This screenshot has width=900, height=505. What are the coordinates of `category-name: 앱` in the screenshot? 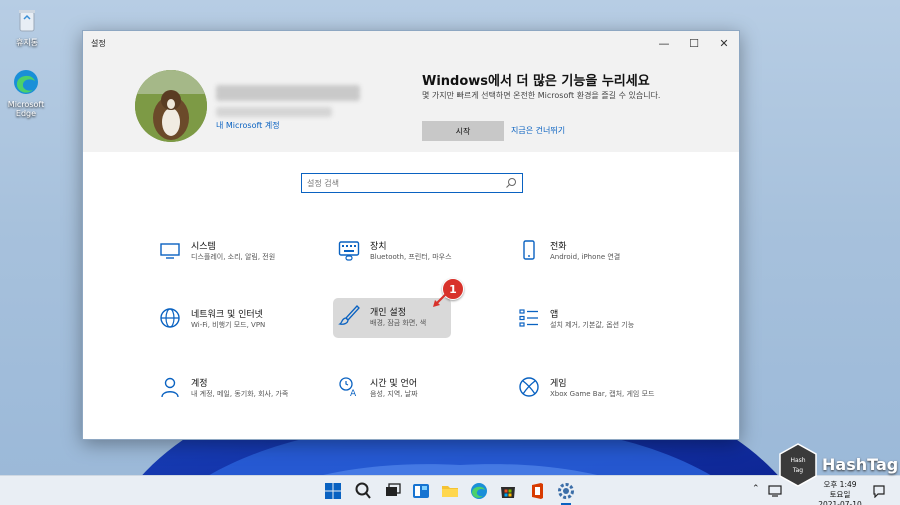 It's located at (554, 315).